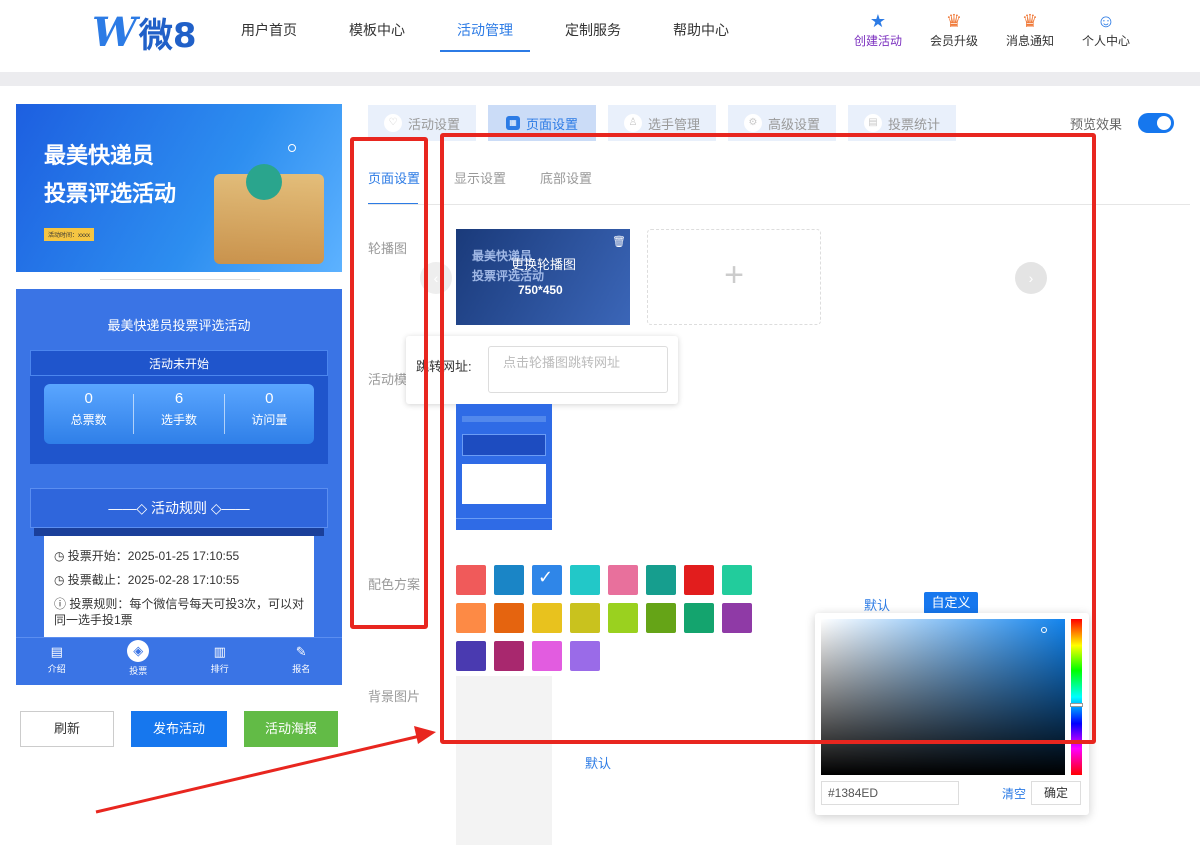 This screenshot has width=1200, height=845. What do you see at coordinates (1030, 21) in the screenshot?
I see `bell-icon: ♛` at bounding box center [1030, 21].